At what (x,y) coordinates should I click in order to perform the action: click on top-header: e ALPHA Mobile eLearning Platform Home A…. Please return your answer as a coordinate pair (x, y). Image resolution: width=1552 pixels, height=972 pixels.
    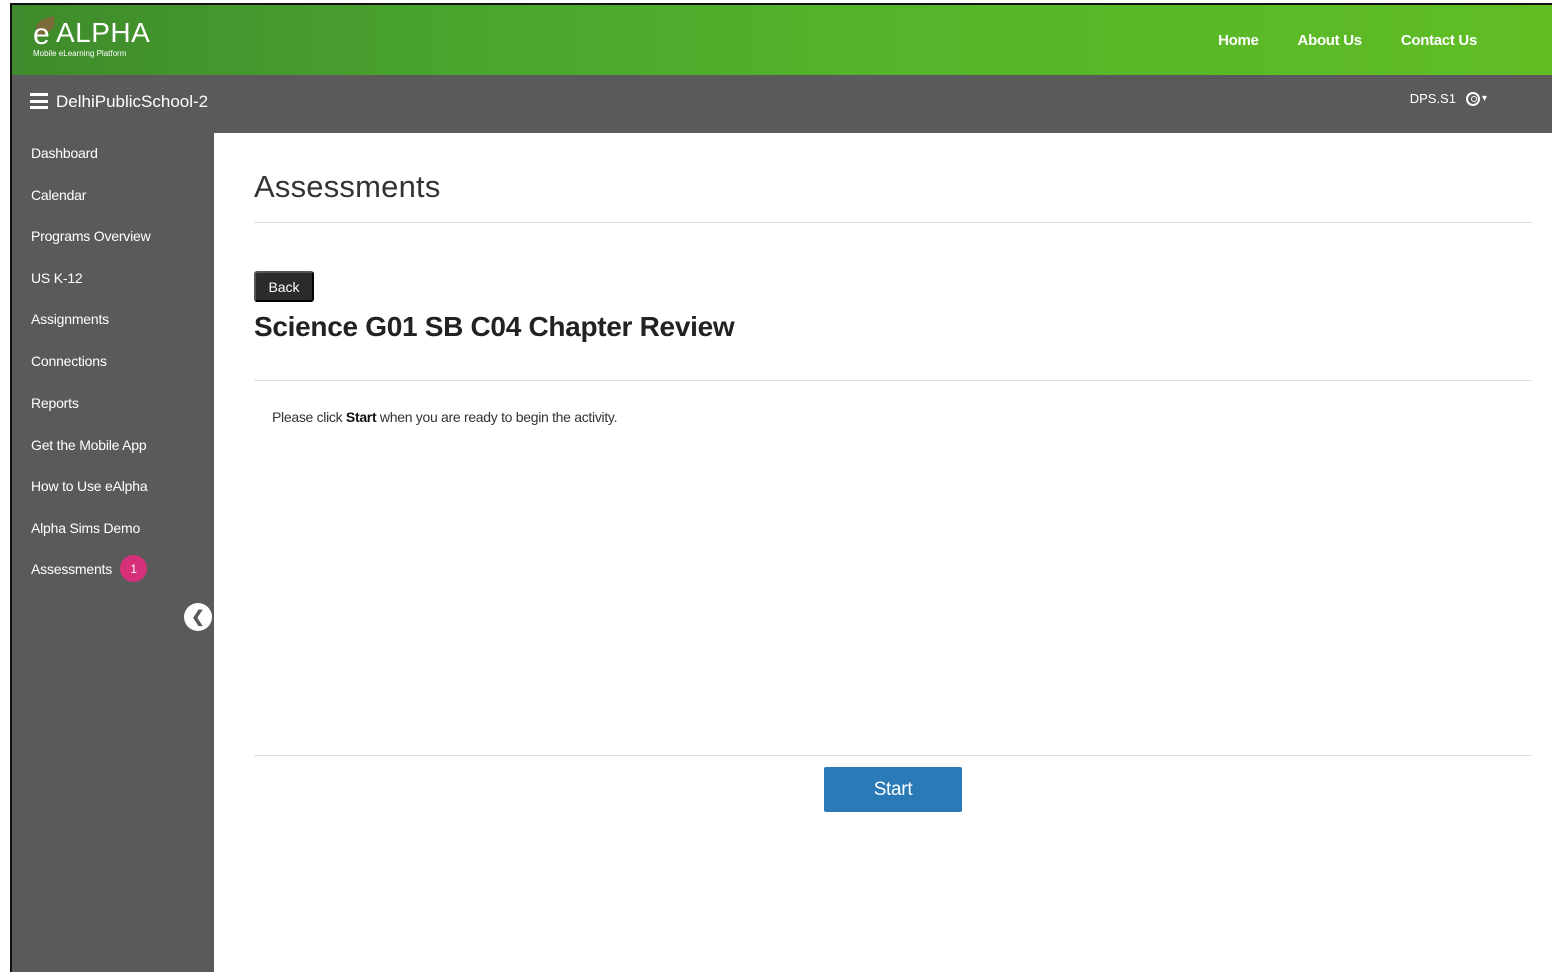
    Looking at the image, I should click on (782, 40).